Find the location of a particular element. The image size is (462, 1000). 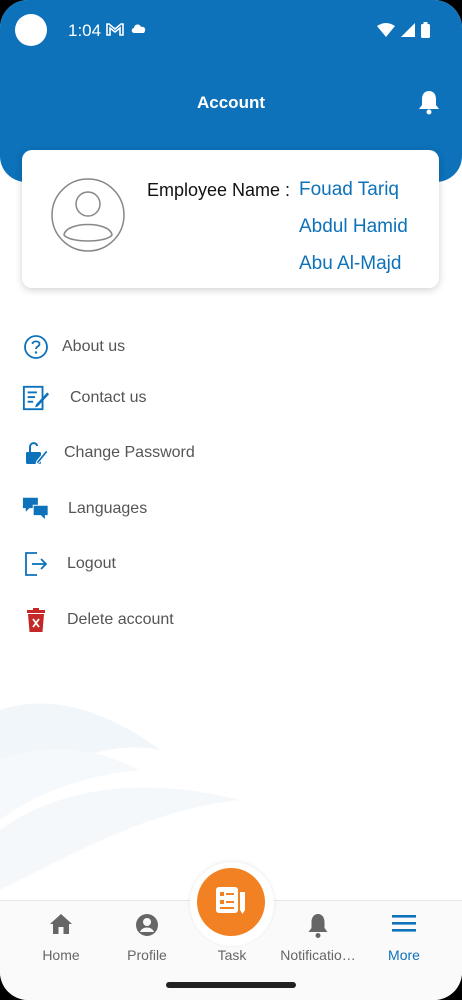

employee-name-line-1: Fouad Tariq is located at coordinates (349, 189).